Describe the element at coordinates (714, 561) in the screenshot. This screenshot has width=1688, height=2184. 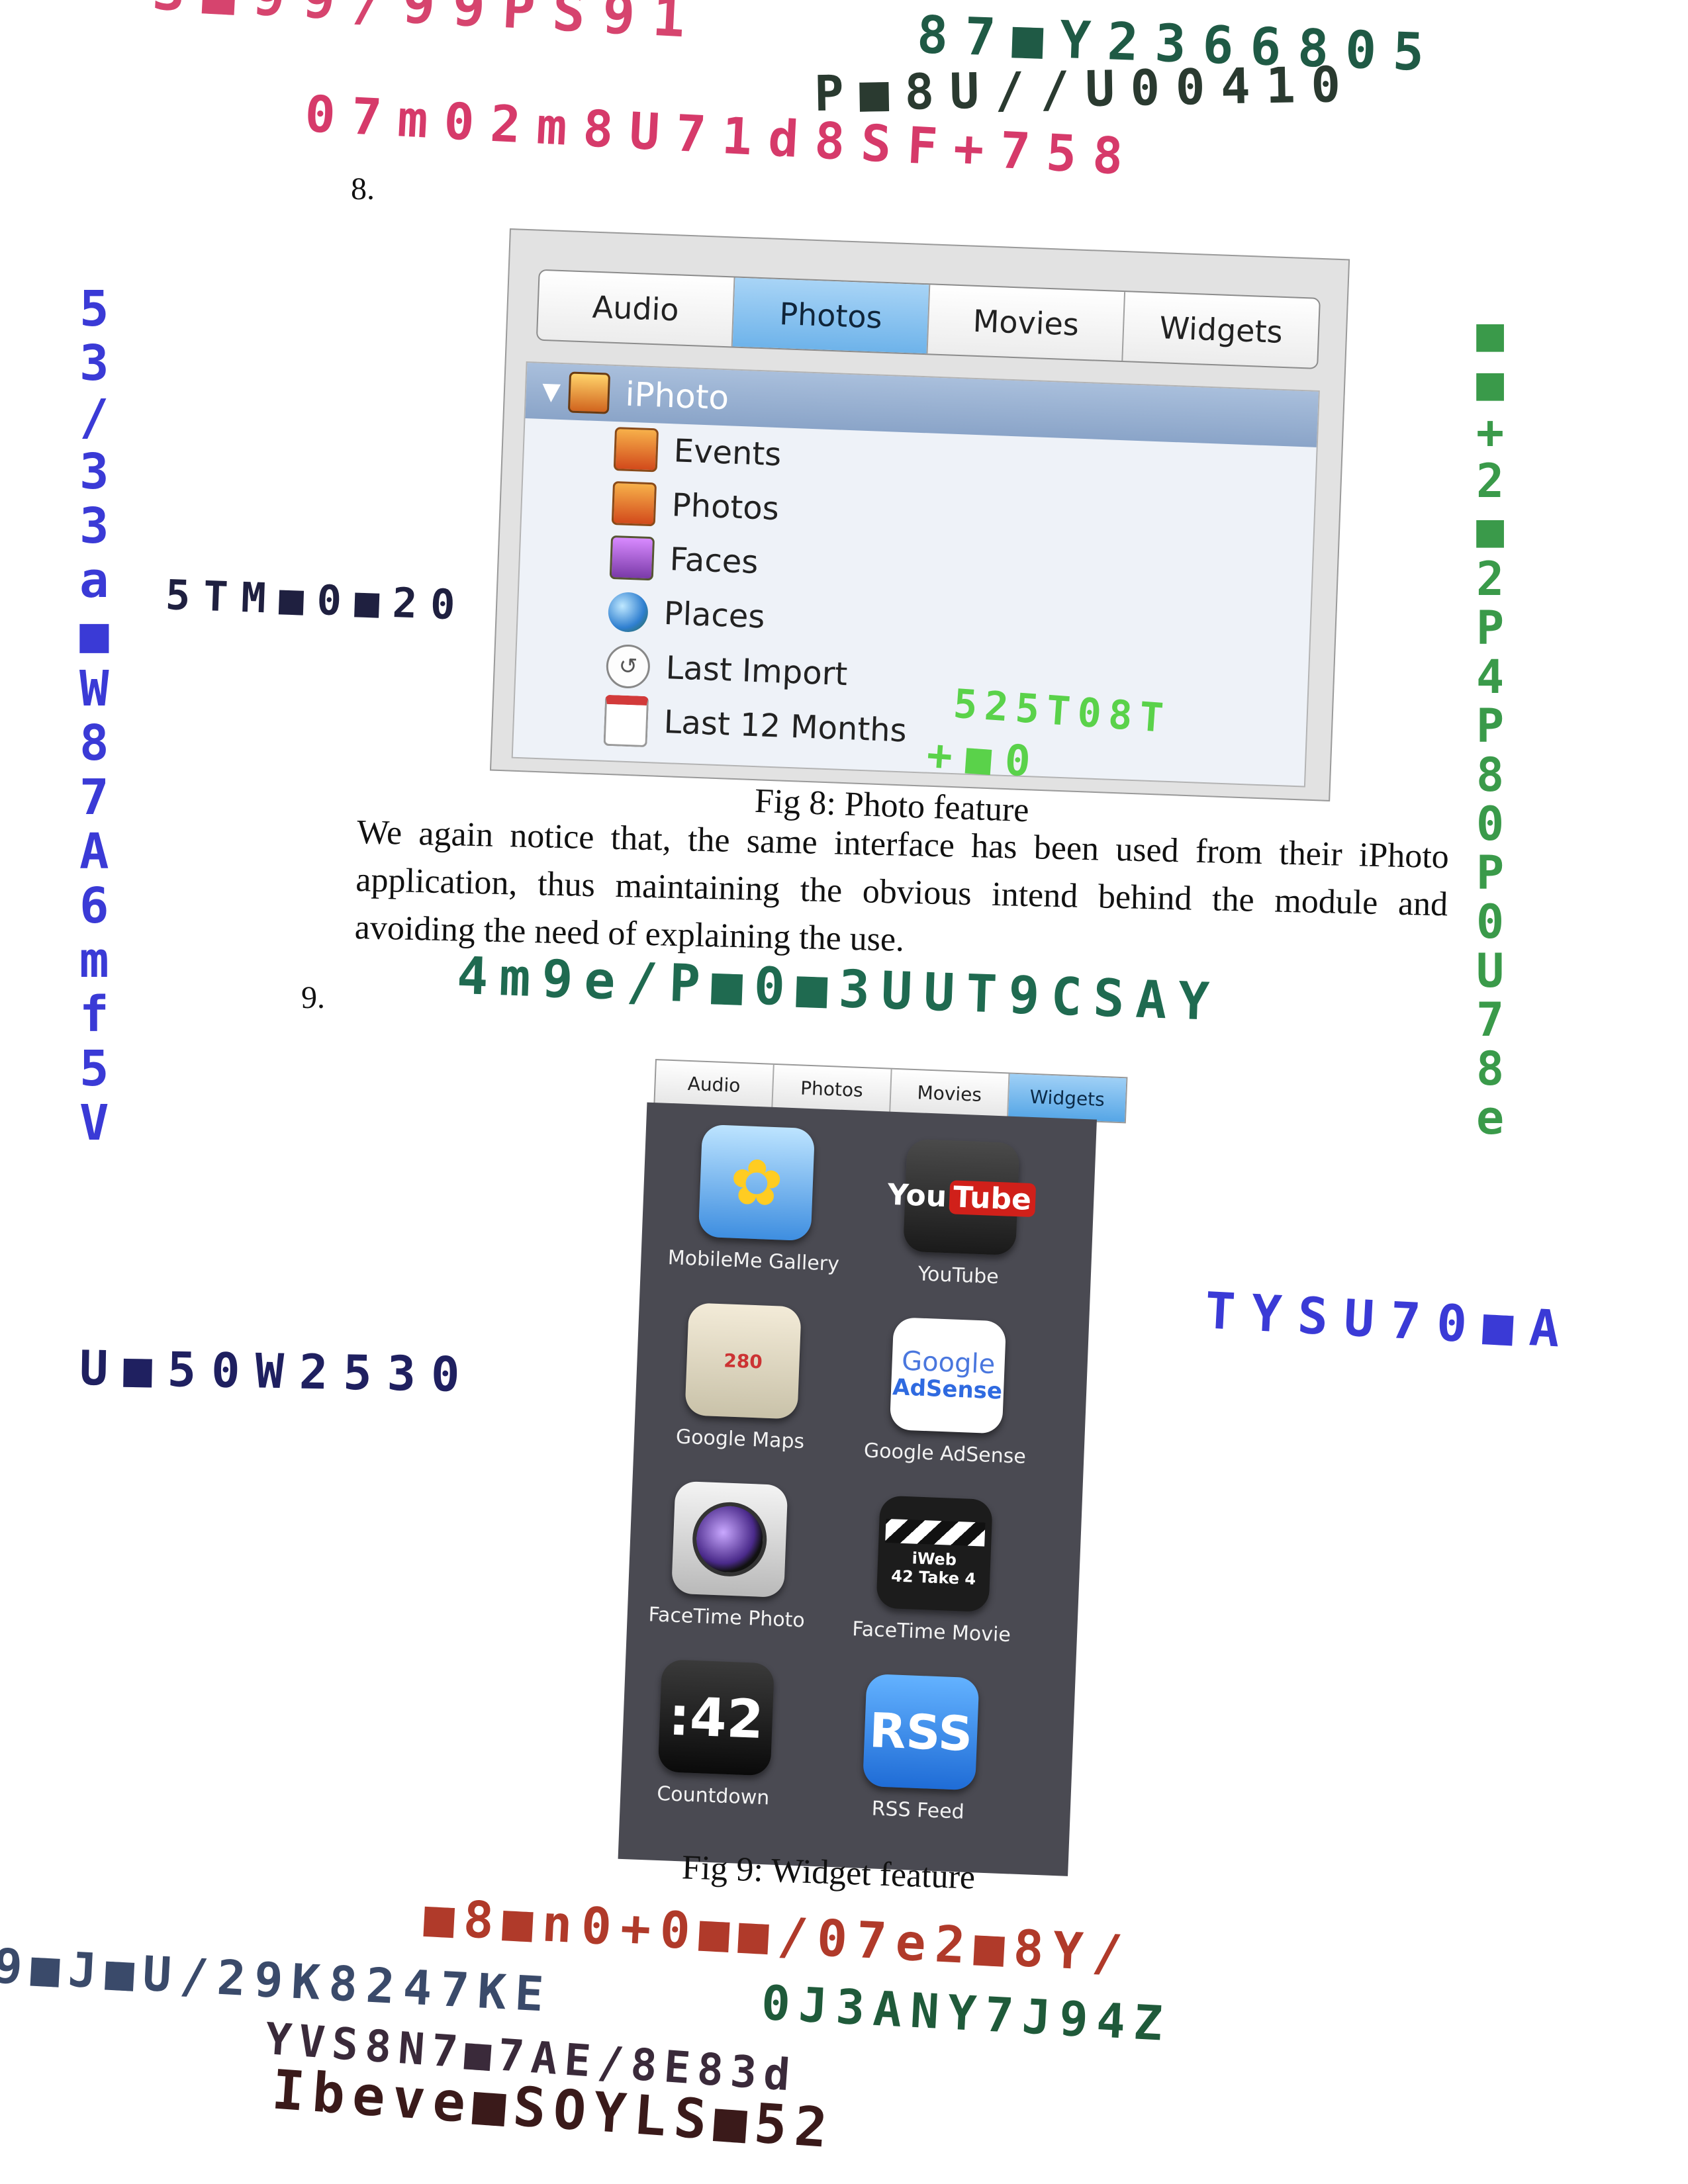
I see `source-item-label: Faces` at that location.